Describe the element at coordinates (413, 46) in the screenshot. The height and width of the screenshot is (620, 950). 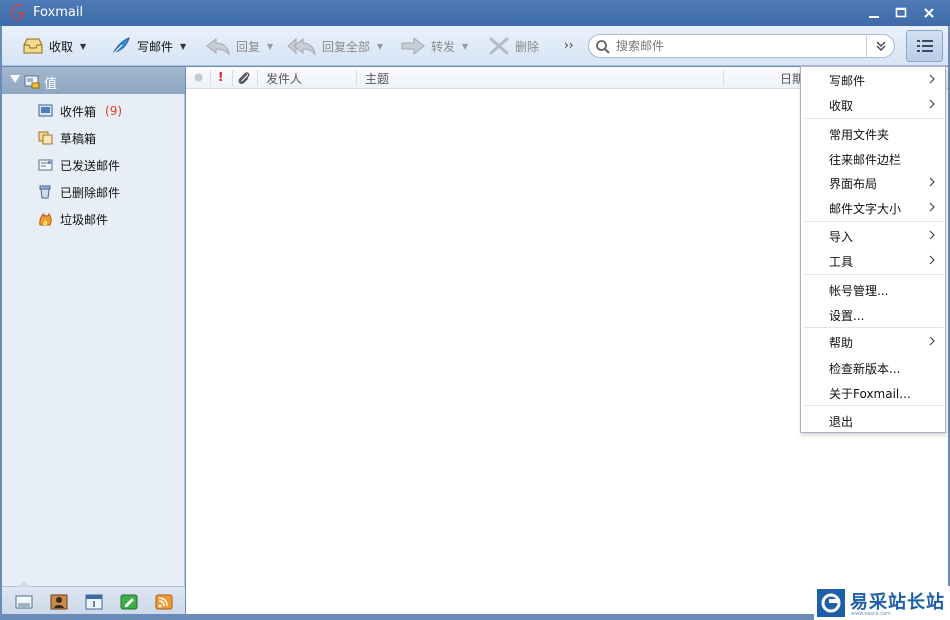
I see `forward-arrow-icon` at that location.